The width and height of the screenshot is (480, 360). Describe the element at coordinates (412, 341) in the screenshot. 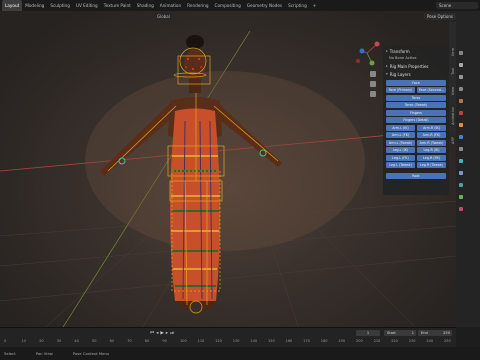

I see `ruler-tick-label: 230` at that location.